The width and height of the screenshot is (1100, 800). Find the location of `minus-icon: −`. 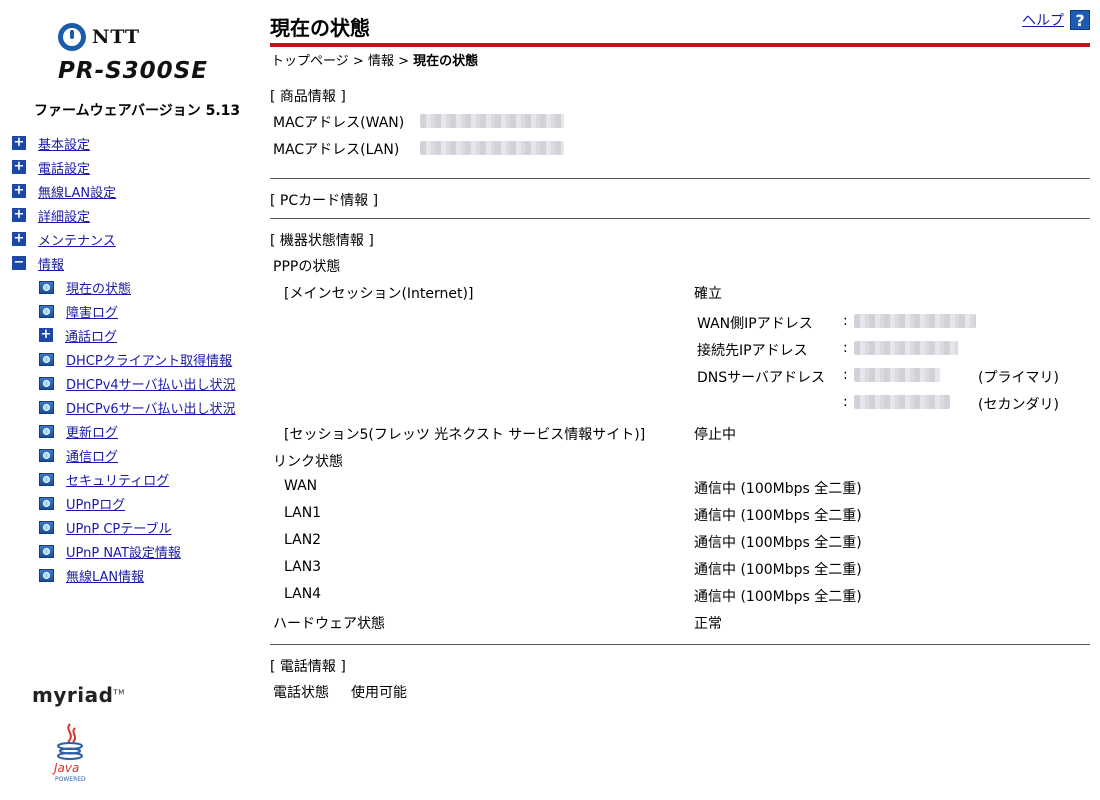

minus-icon: − is located at coordinates (19, 263).